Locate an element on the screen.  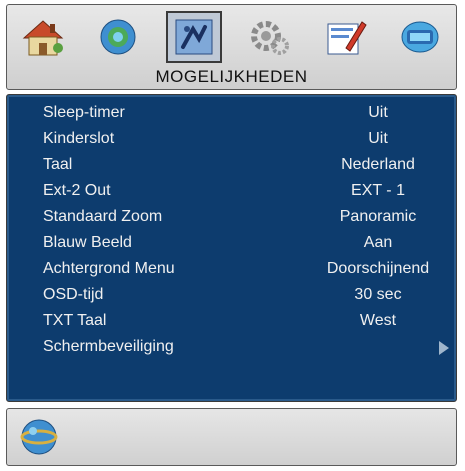
settings-gear-icon is located at coordinates (269, 37).